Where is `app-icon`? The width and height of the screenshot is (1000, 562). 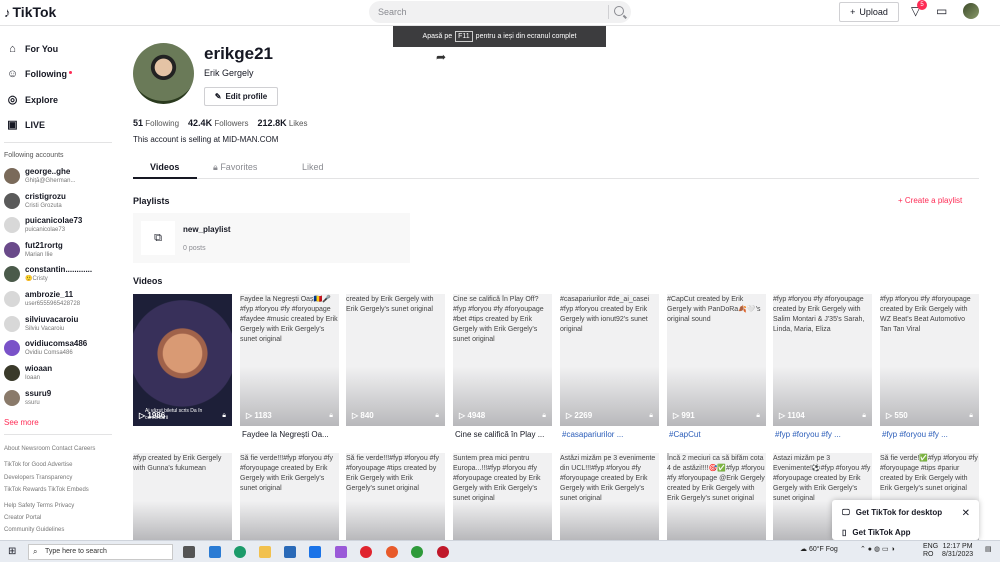
app-icon is located at coordinates (341, 552).